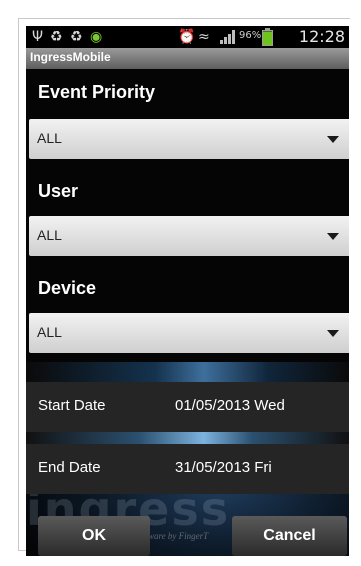 The width and height of the screenshot is (361, 566). I want to click on signal-icon, so click(228, 37).